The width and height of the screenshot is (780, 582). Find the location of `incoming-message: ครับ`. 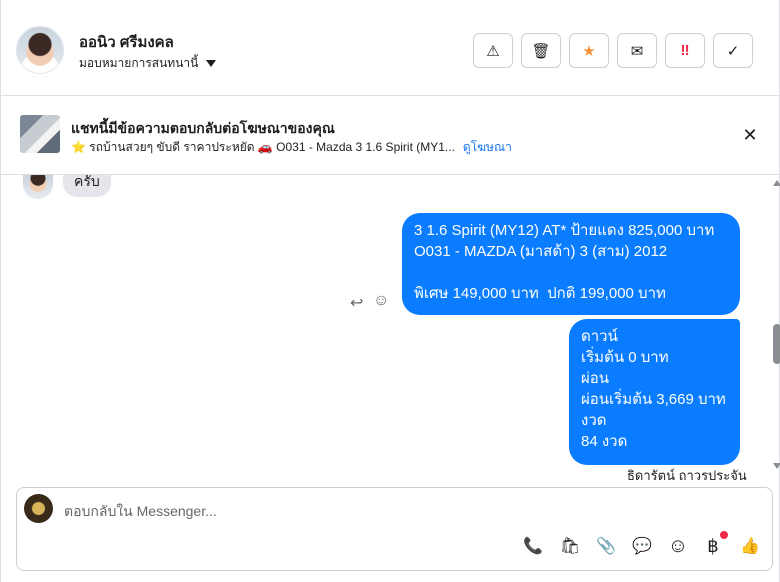

incoming-message: ครับ is located at coordinates (87, 186).